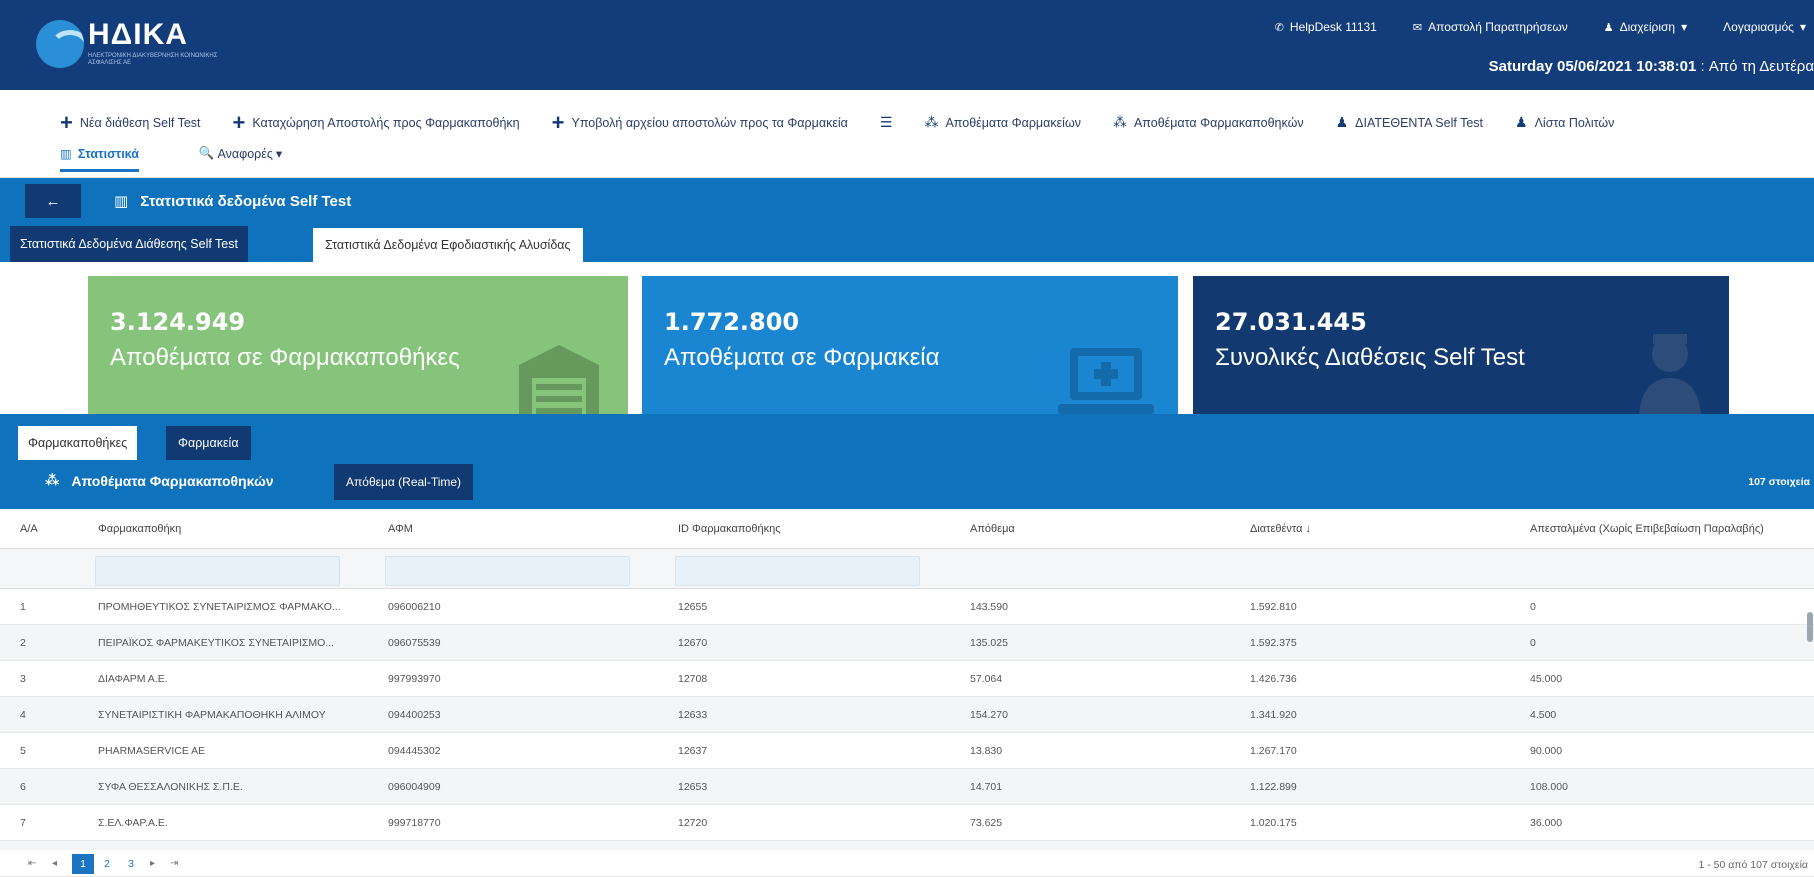 The width and height of the screenshot is (1814, 877). I want to click on menu-label: Αποθέματα Φαρμακείων, so click(1013, 122).